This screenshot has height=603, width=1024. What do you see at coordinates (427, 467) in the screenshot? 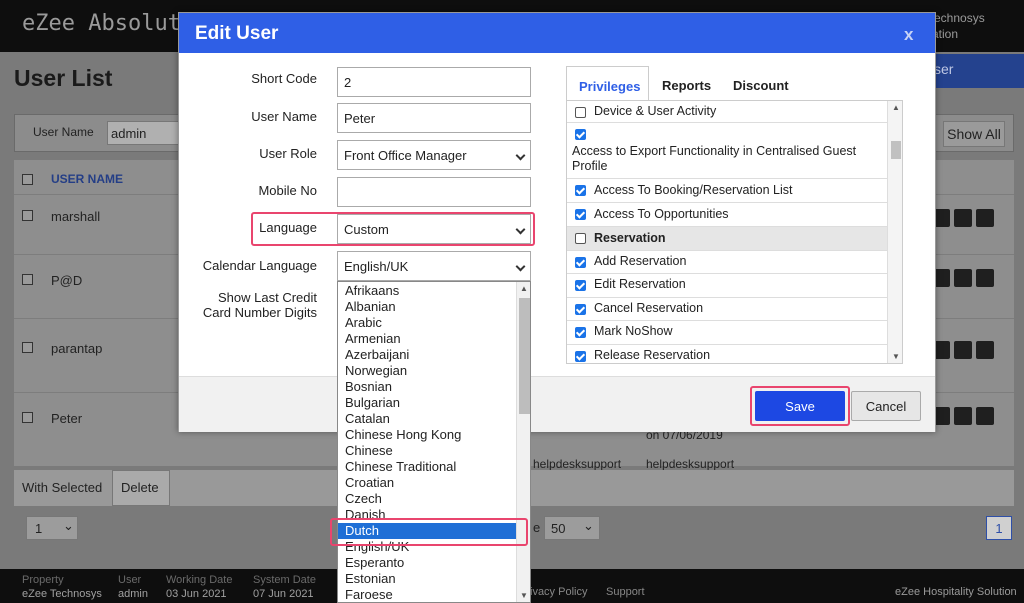
I see `dropdown-option: Chinese Traditional` at bounding box center [427, 467].